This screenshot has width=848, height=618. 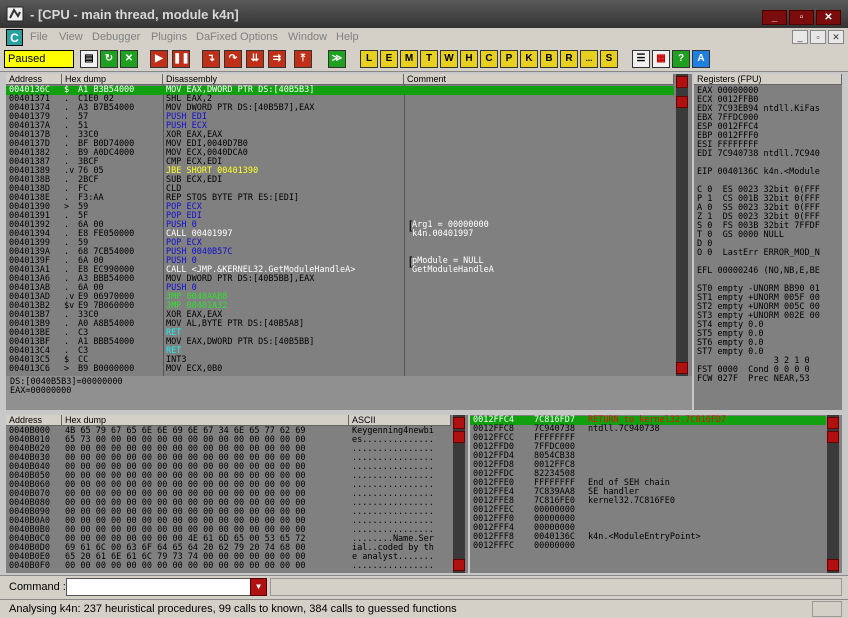 I want to click on grid-icon: ▦, so click(x=661, y=59).